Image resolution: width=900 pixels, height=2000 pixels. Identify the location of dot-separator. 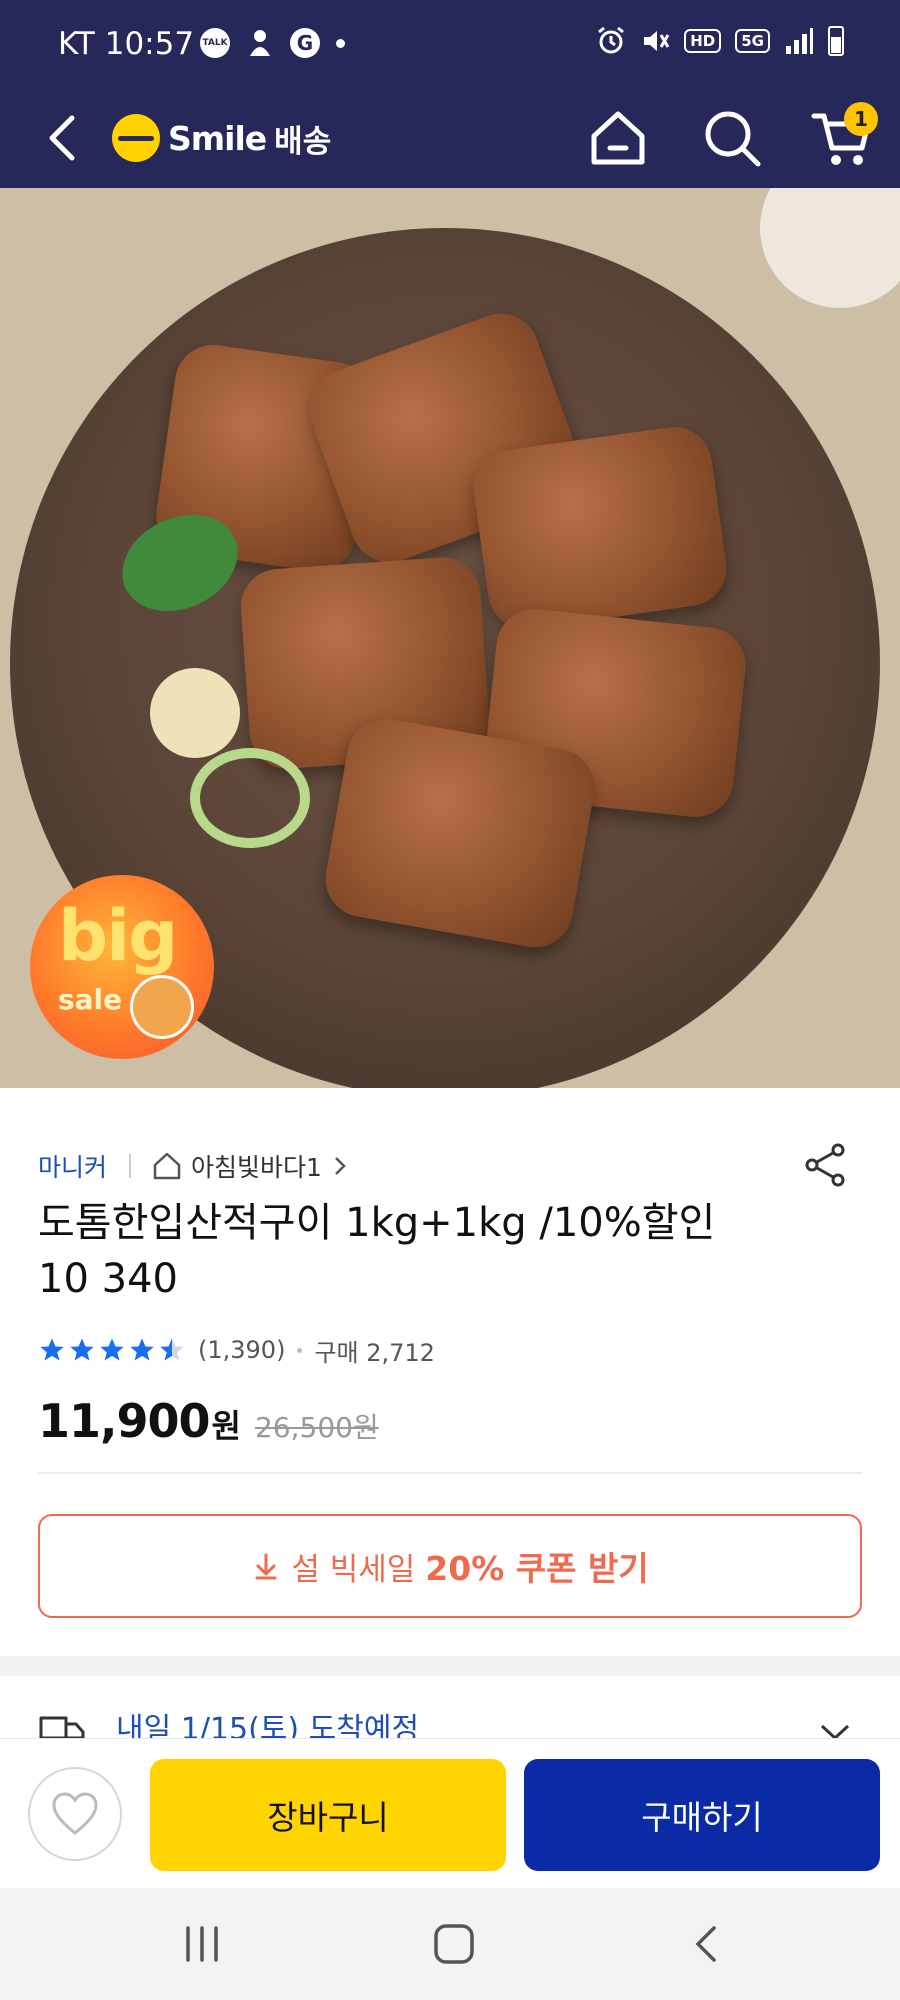
(300, 1350).